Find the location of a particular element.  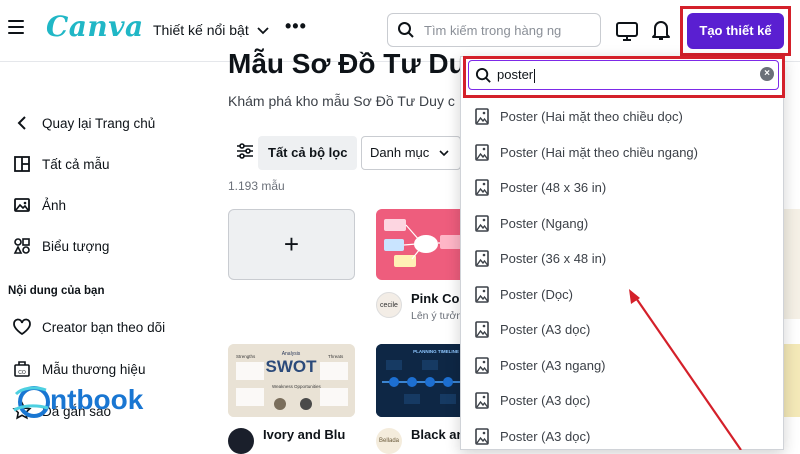

suggestion-item: Poster (A3 ngang) is located at coordinates (622, 365).